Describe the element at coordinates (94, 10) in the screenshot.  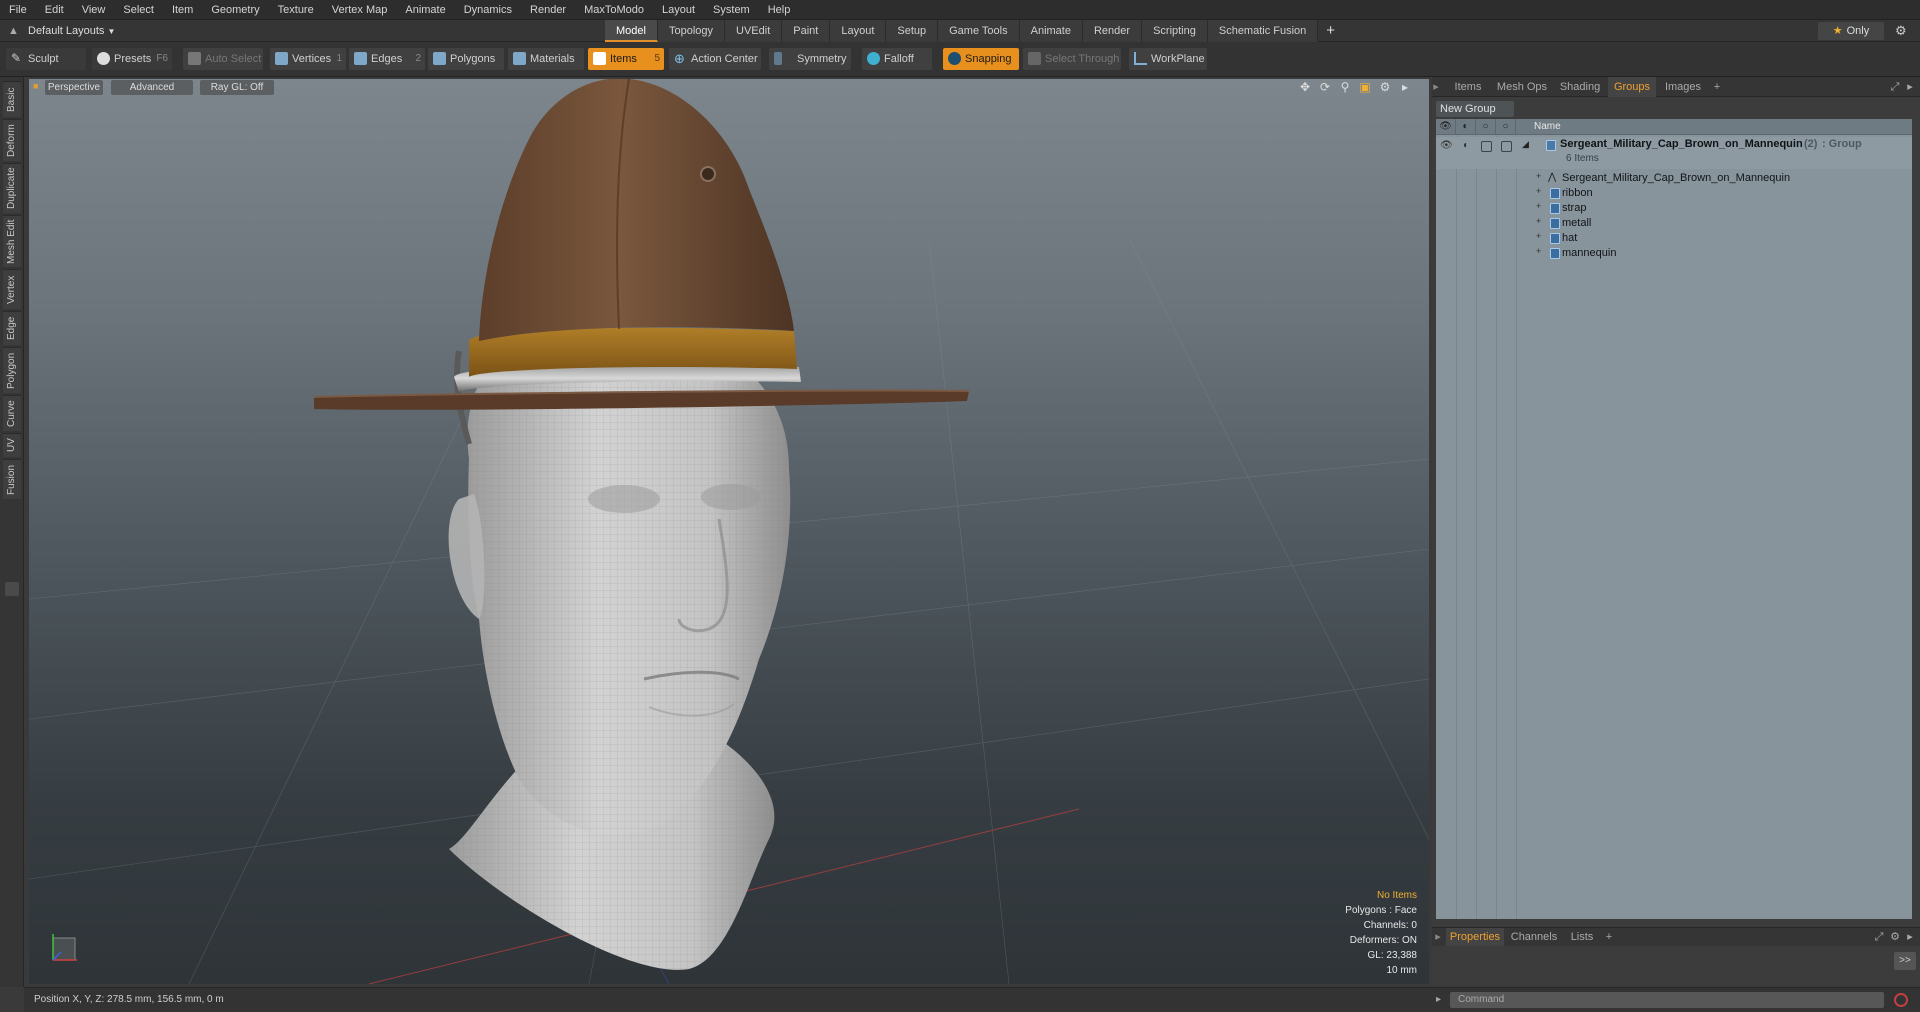
I see `menu-view: View` at that location.